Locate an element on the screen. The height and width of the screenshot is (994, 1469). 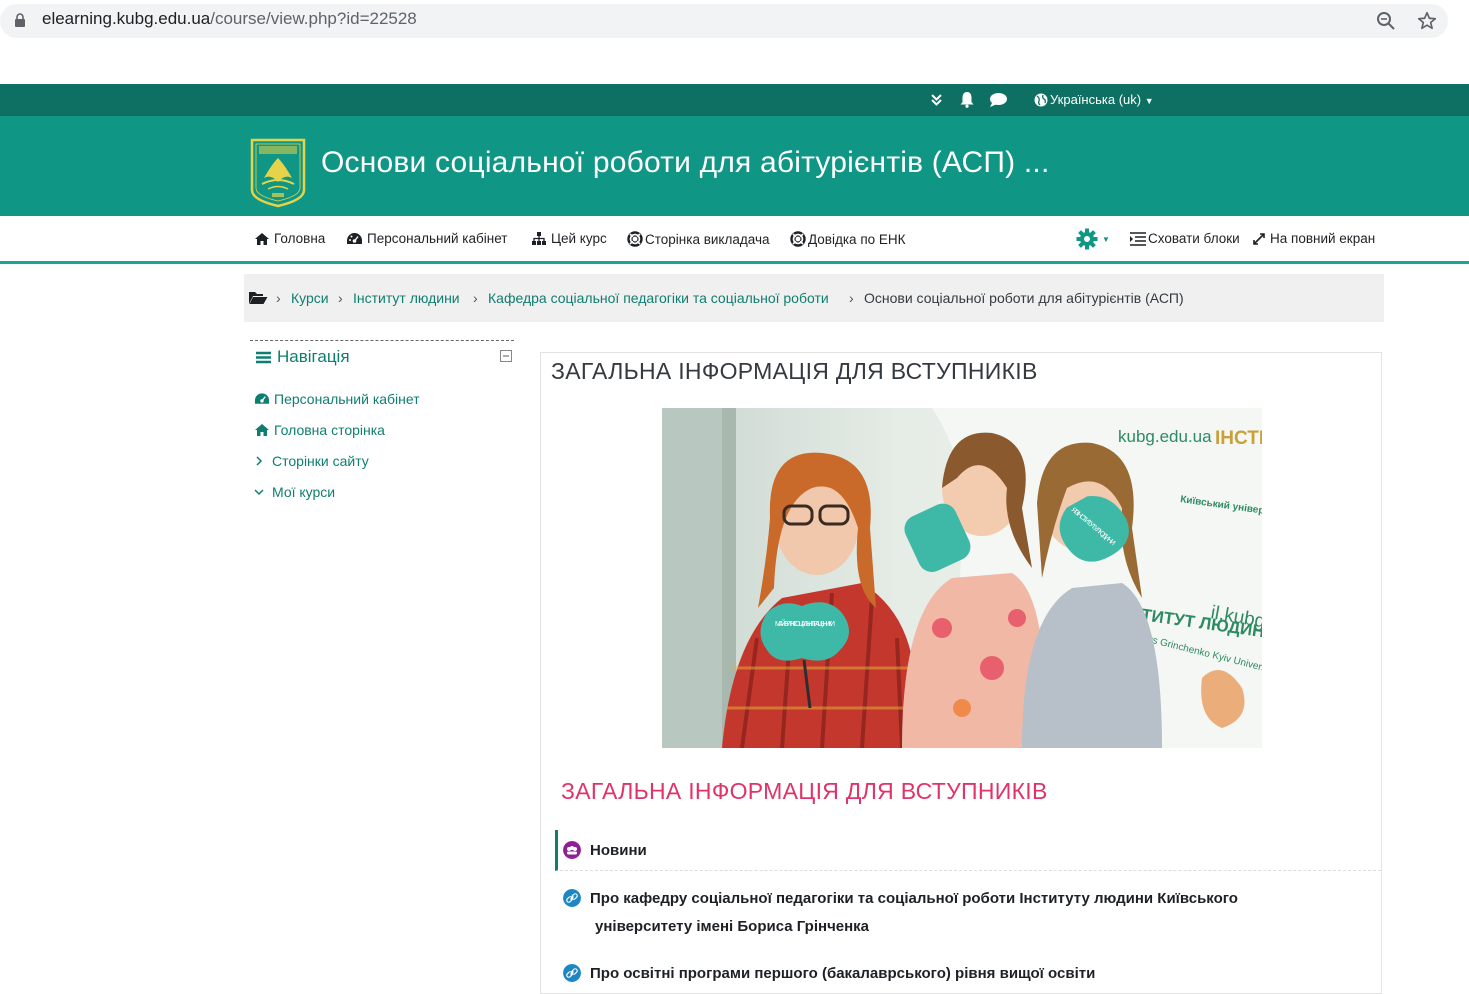
sitemap-icon is located at coordinates (539, 238).